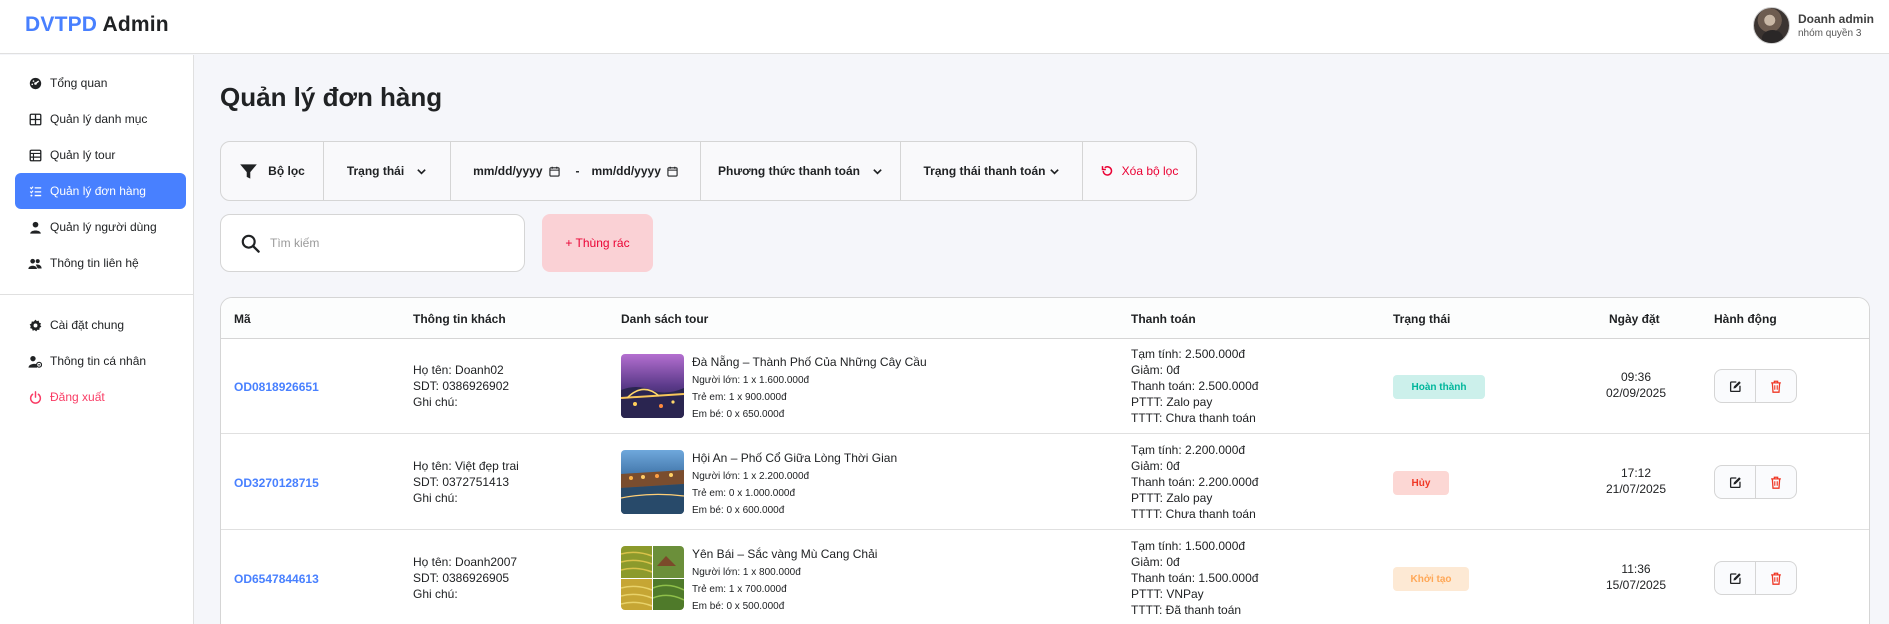 Image resolution: width=1889 pixels, height=624 pixels. What do you see at coordinates (1195, 482) in the screenshot?
I see `payment-total: Thanh toán: 2.200.000đ` at bounding box center [1195, 482].